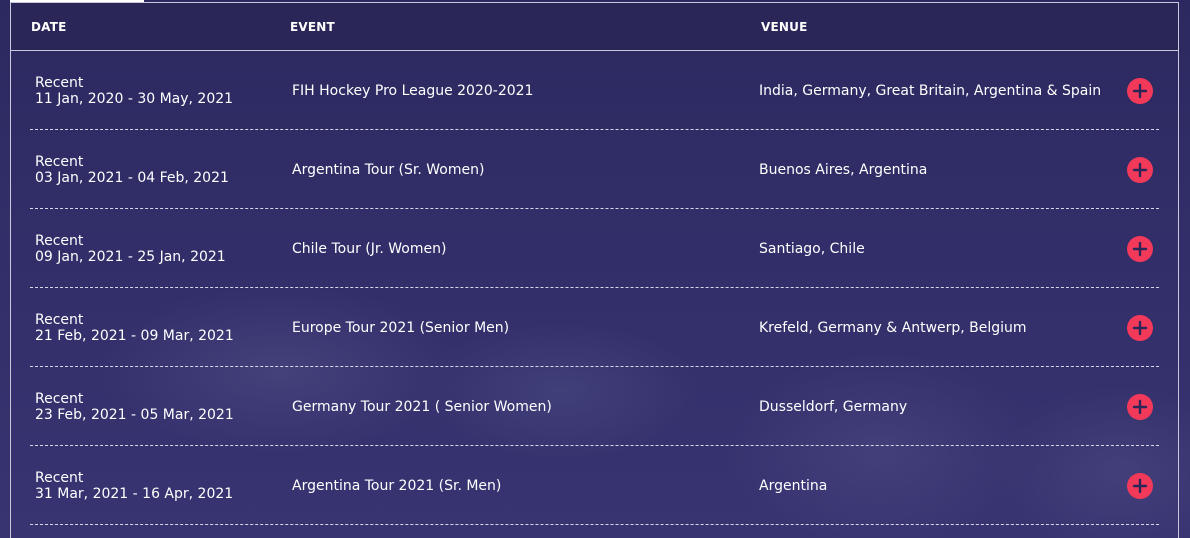  I want to click on date-cell: Recent 31 Mar, 2021 - 16 Apr, 2021, so click(134, 486).